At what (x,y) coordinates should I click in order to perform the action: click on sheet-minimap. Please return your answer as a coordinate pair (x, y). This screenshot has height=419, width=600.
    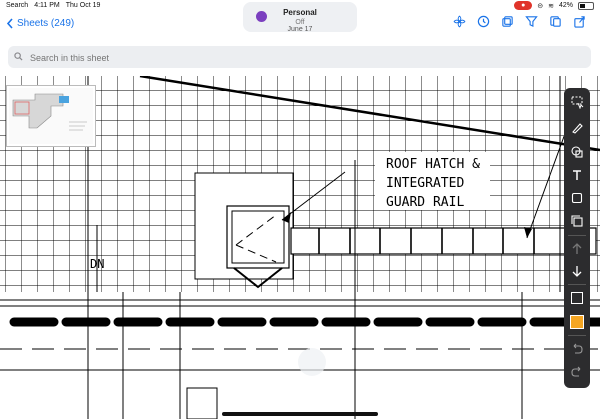
    Looking at the image, I should click on (51, 116).